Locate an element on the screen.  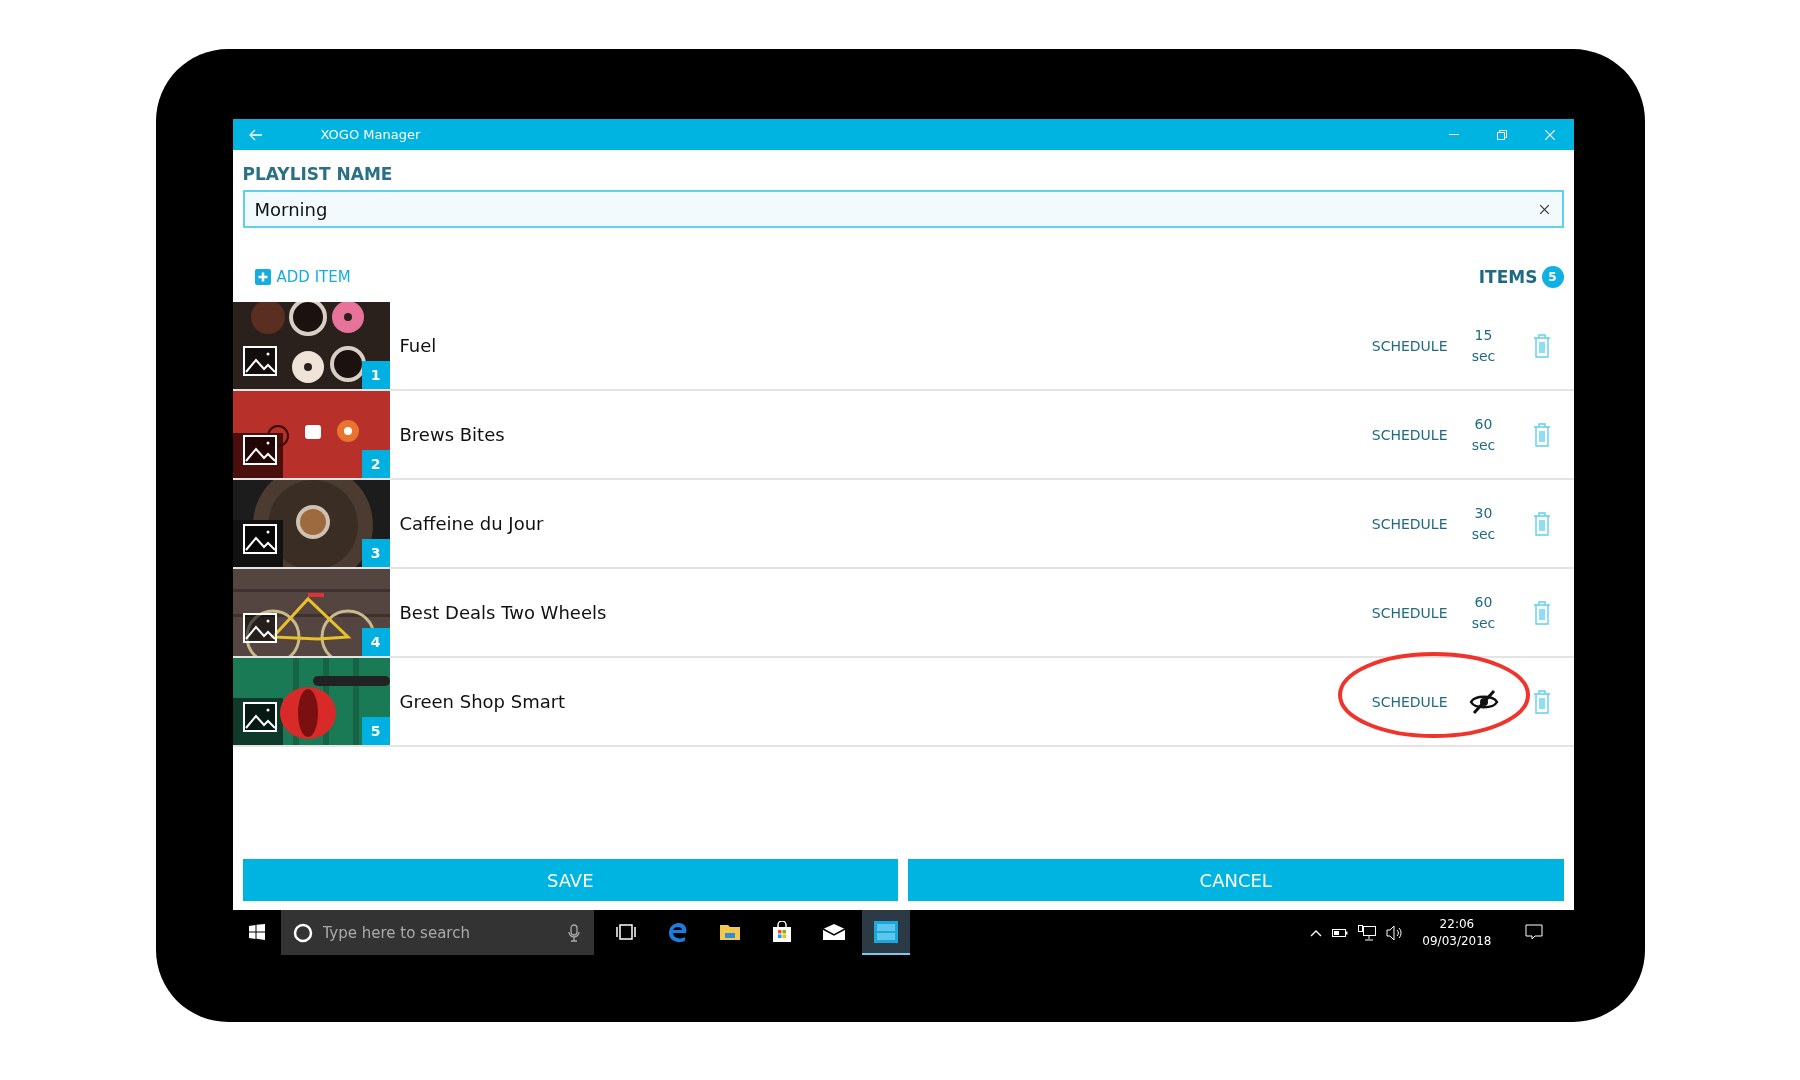
items-label: ITEMS is located at coordinates (1508, 277).